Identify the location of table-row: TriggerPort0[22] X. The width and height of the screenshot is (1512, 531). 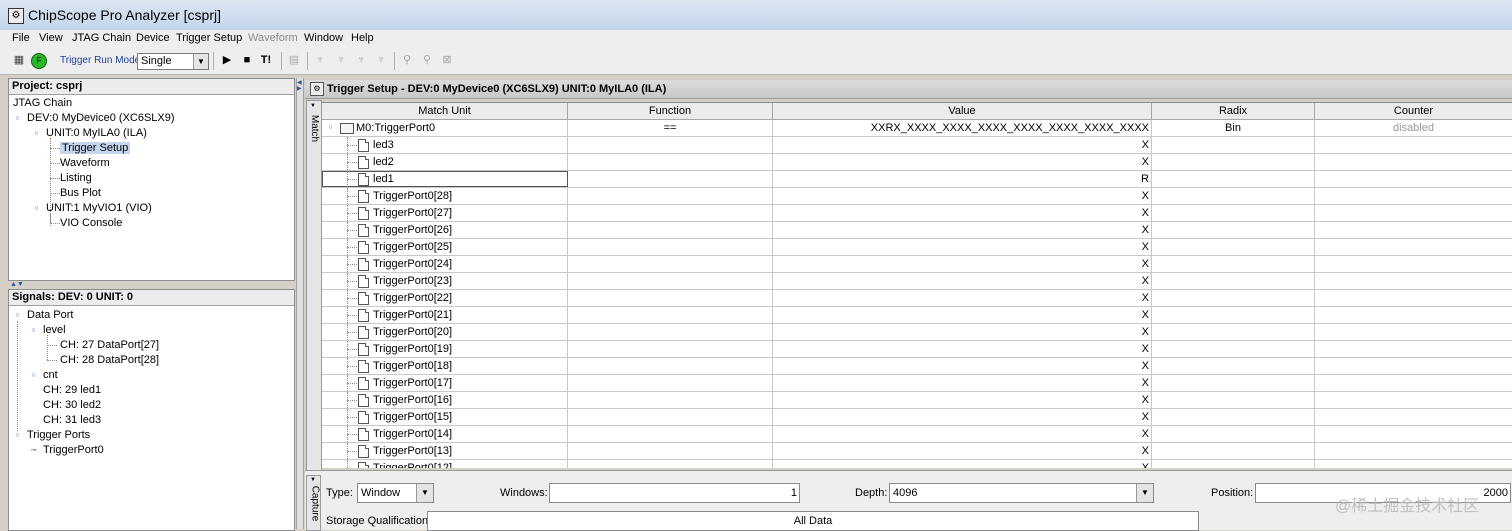
(917, 298).